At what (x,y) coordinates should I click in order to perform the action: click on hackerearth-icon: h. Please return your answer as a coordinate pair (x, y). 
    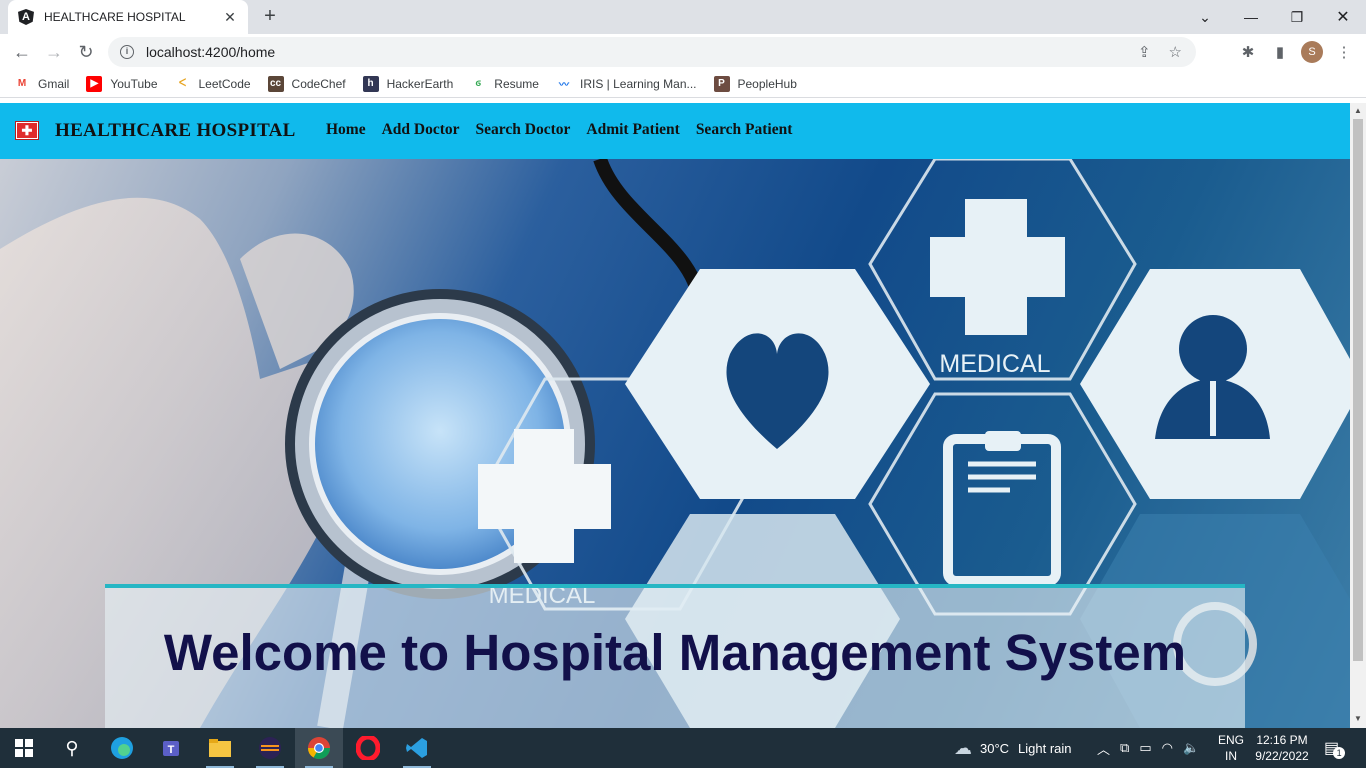
    Looking at the image, I should click on (370, 83).